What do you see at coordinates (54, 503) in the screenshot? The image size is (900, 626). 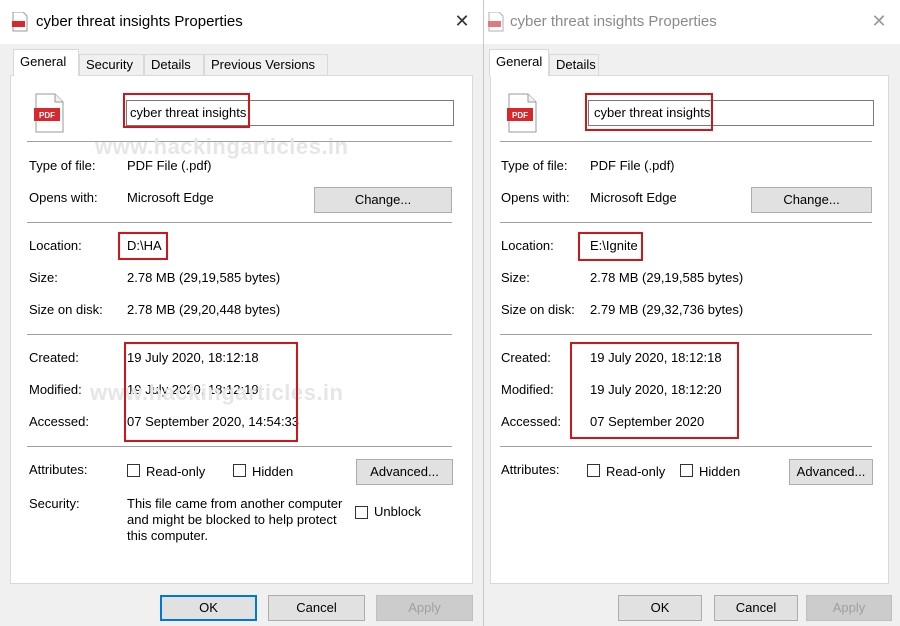 I see `security-label: Security:` at bounding box center [54, 503].